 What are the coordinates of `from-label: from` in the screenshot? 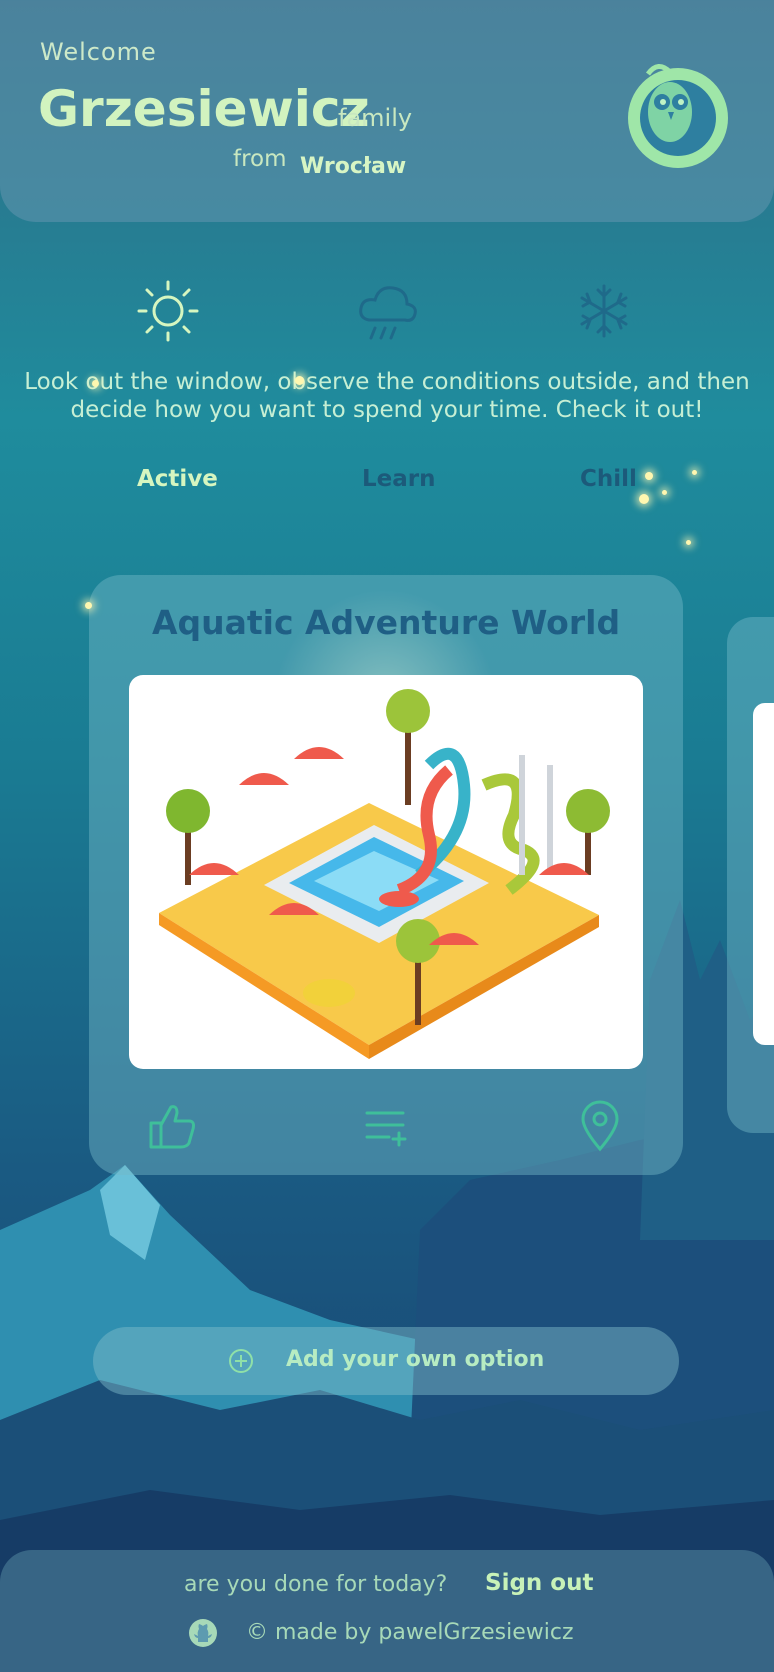 It's located at (260, 159).